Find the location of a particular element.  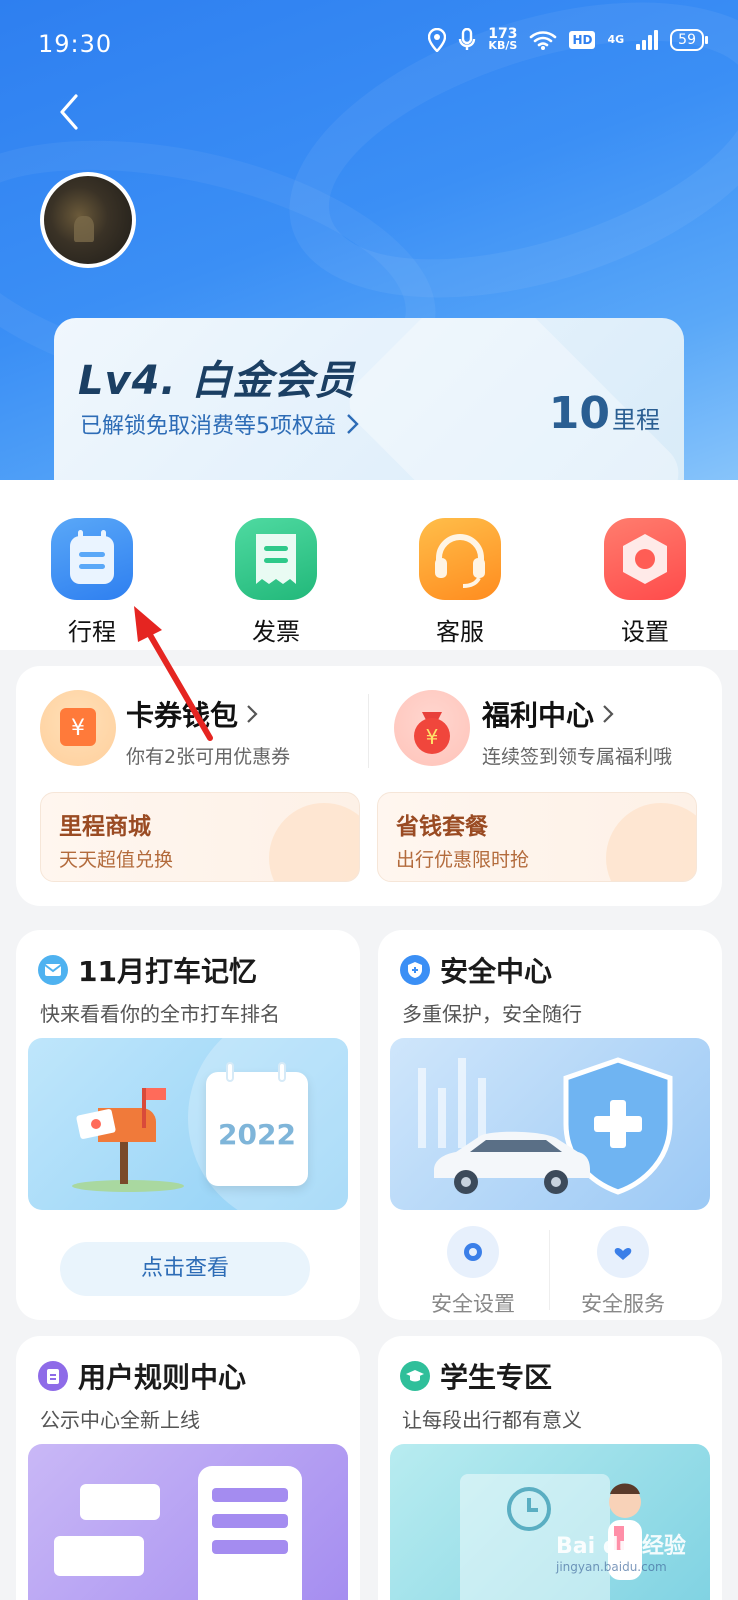

heart-hands-icon is located at coordinates (623, 1252).